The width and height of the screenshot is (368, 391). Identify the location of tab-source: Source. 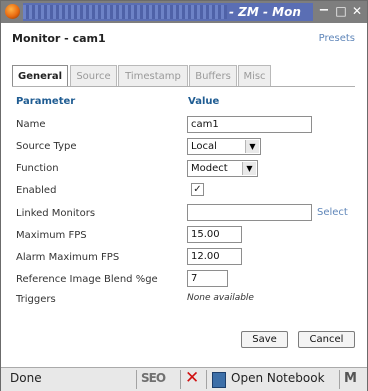
(93, 75).